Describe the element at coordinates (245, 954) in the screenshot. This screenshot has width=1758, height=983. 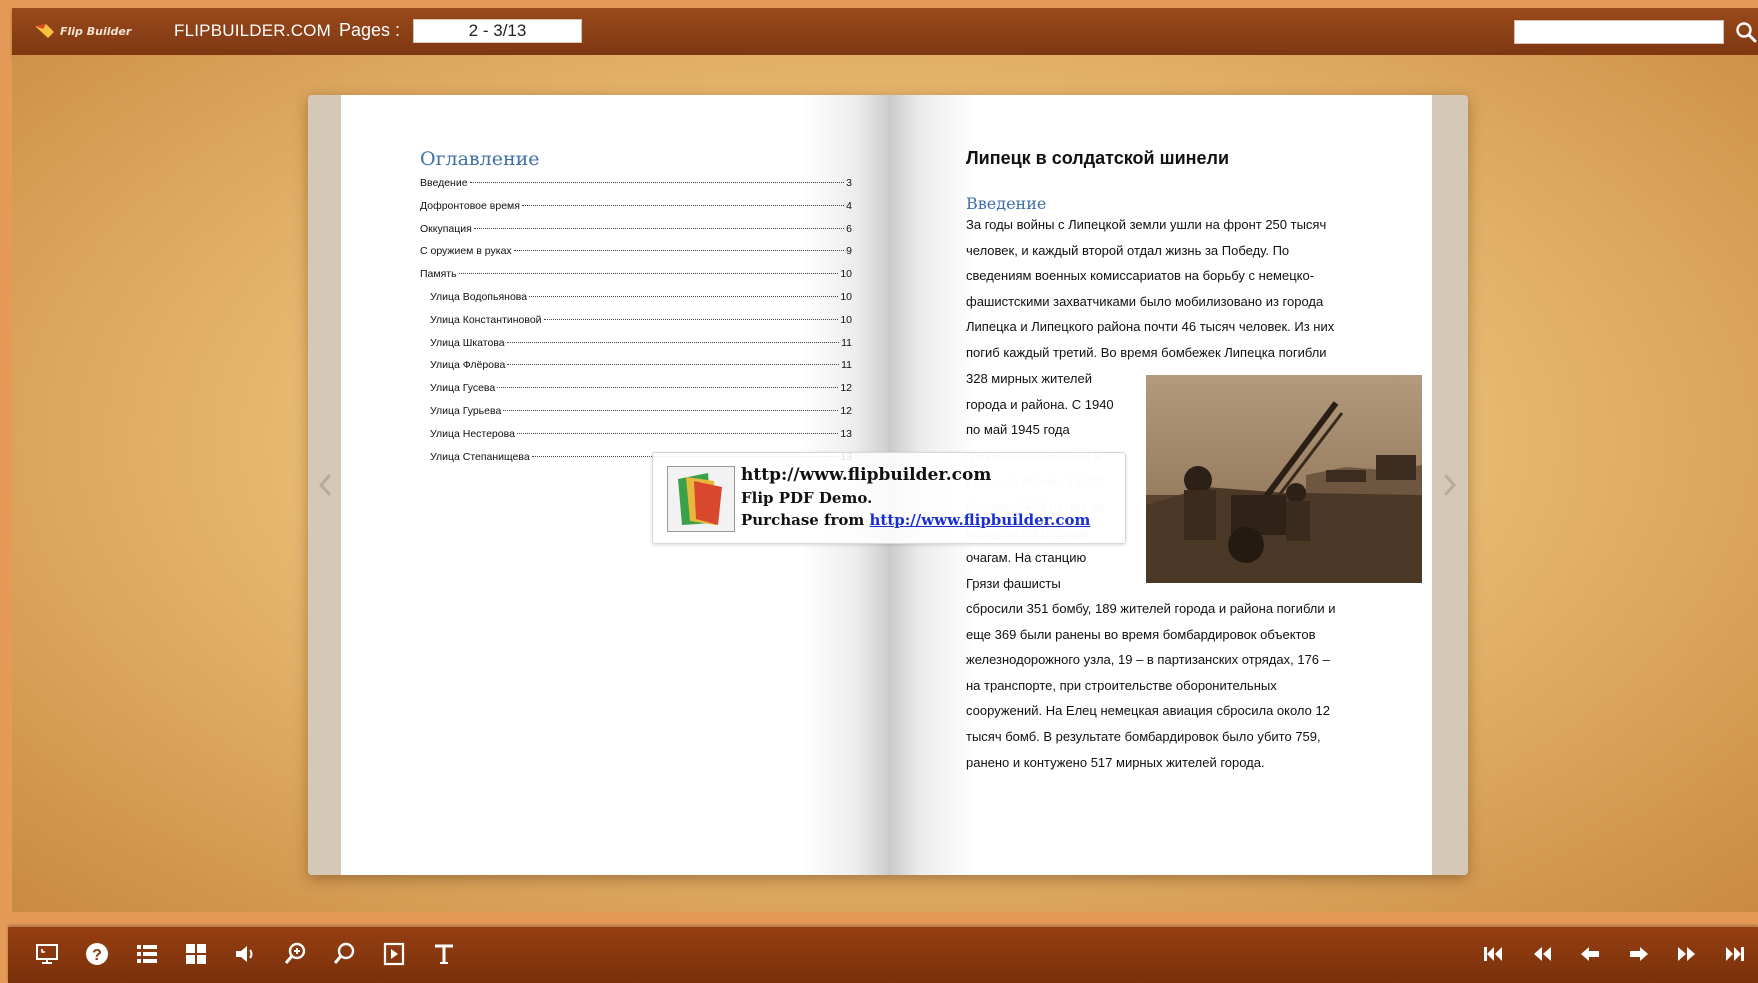
I see `sound-button` at that location.